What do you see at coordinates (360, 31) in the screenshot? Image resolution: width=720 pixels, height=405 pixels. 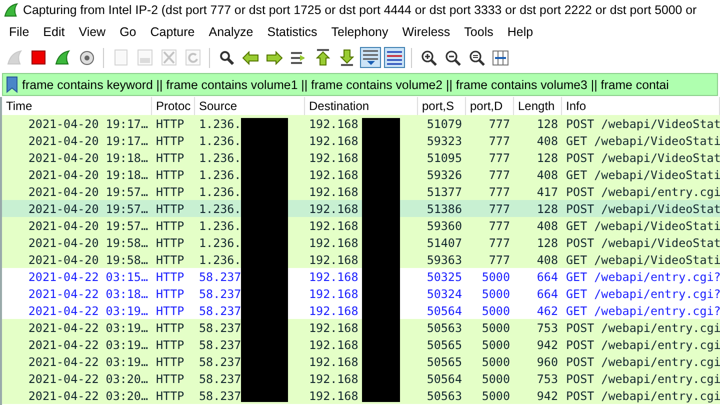 I see `menu-item: Telephony` at bounding box center [360, 31].